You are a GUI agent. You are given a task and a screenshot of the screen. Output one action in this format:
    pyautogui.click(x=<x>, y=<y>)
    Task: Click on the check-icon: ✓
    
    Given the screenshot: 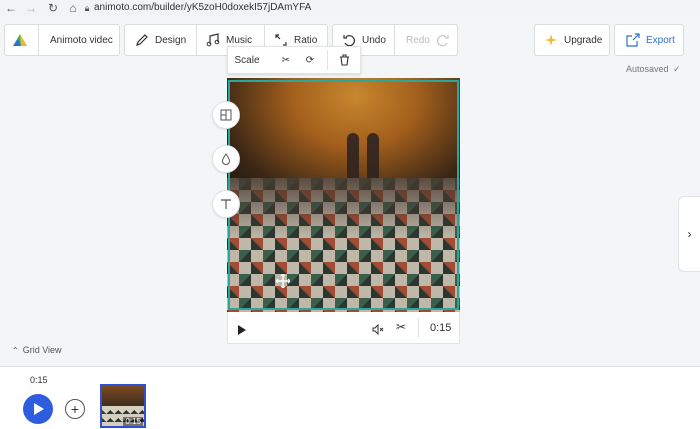 What is the action you would take?
    pyautogui.click(x=677, y=69)
    